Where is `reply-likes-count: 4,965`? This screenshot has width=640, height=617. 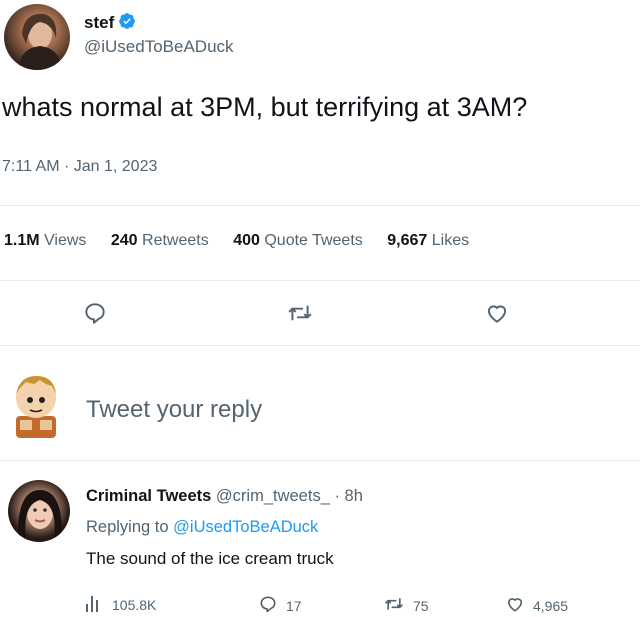
reply-likes-count: 4,965 is located at coordinates (551, 605).